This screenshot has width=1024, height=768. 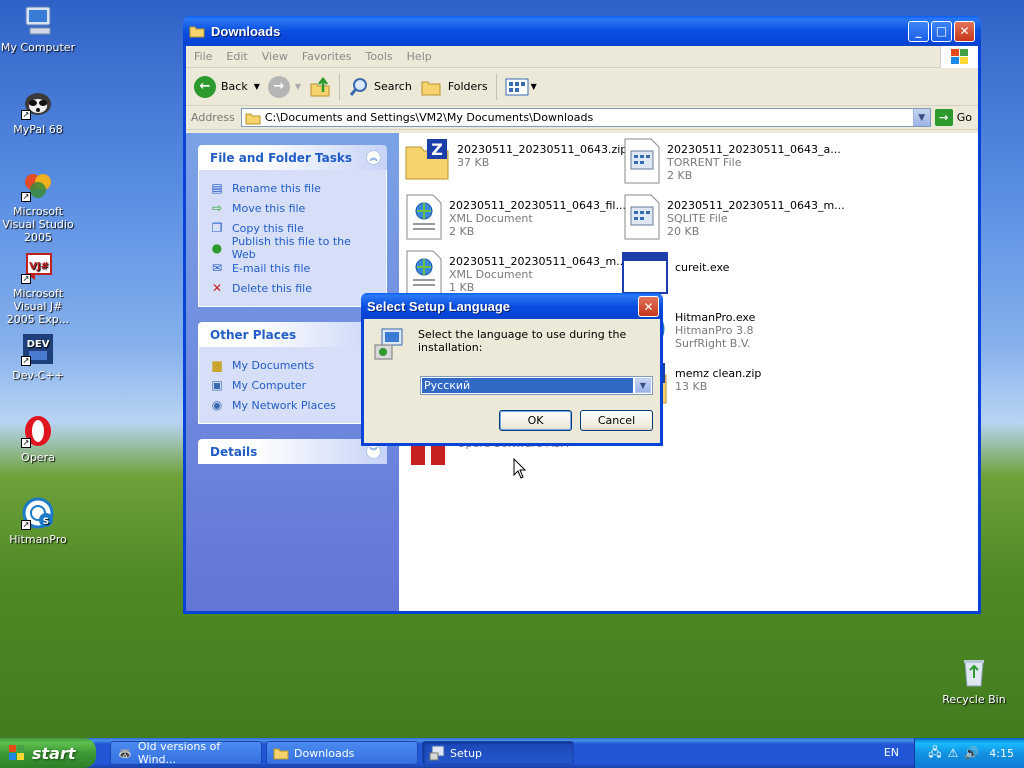 I want to click on taskbar-button-label: Downloads, so click(x=324, y=753).